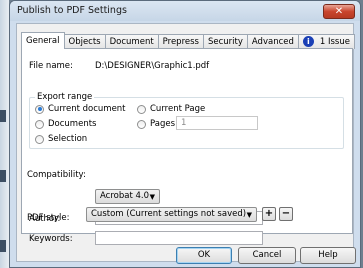  I want to click on tab-security: Security, so click(225, 41).